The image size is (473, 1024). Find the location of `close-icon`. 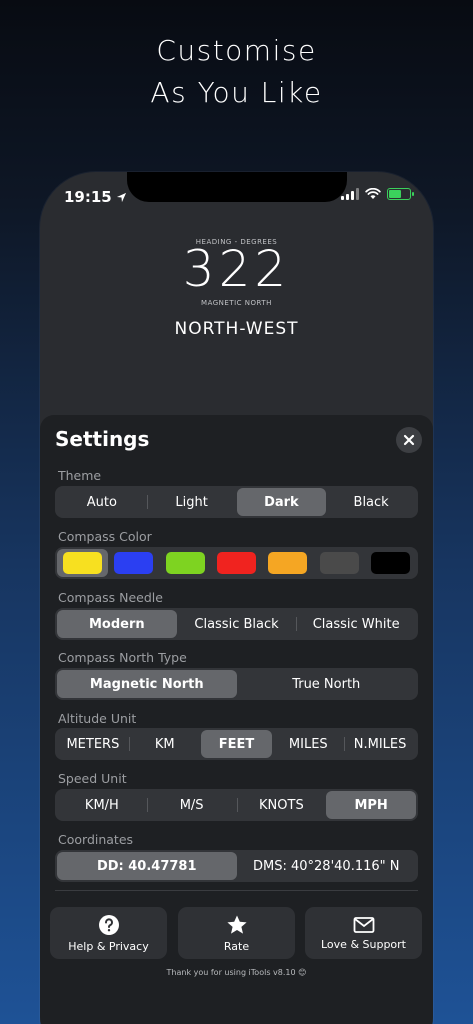

close-icon is located at coordinates (409, 440).